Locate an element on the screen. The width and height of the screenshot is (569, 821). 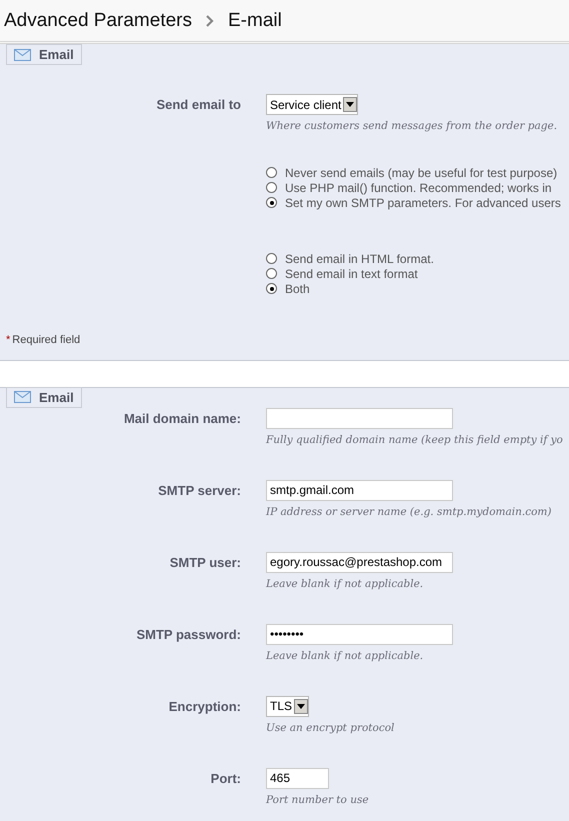
hint-text: Use an encrypt protocol is located at coordinates (330, 728).